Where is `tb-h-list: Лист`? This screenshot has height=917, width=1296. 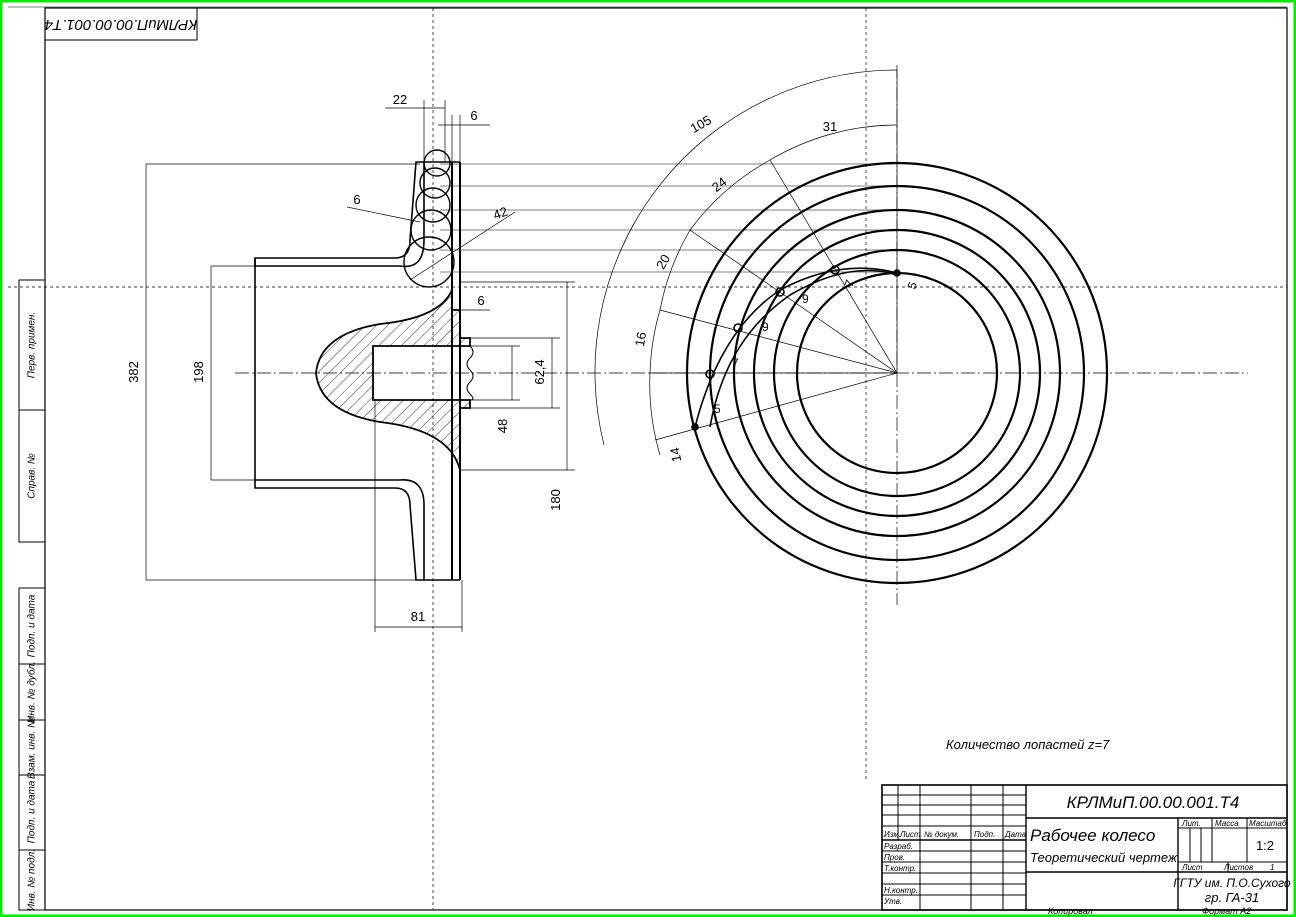
tb-h-list: Лист is located at coordinates (910, 834).